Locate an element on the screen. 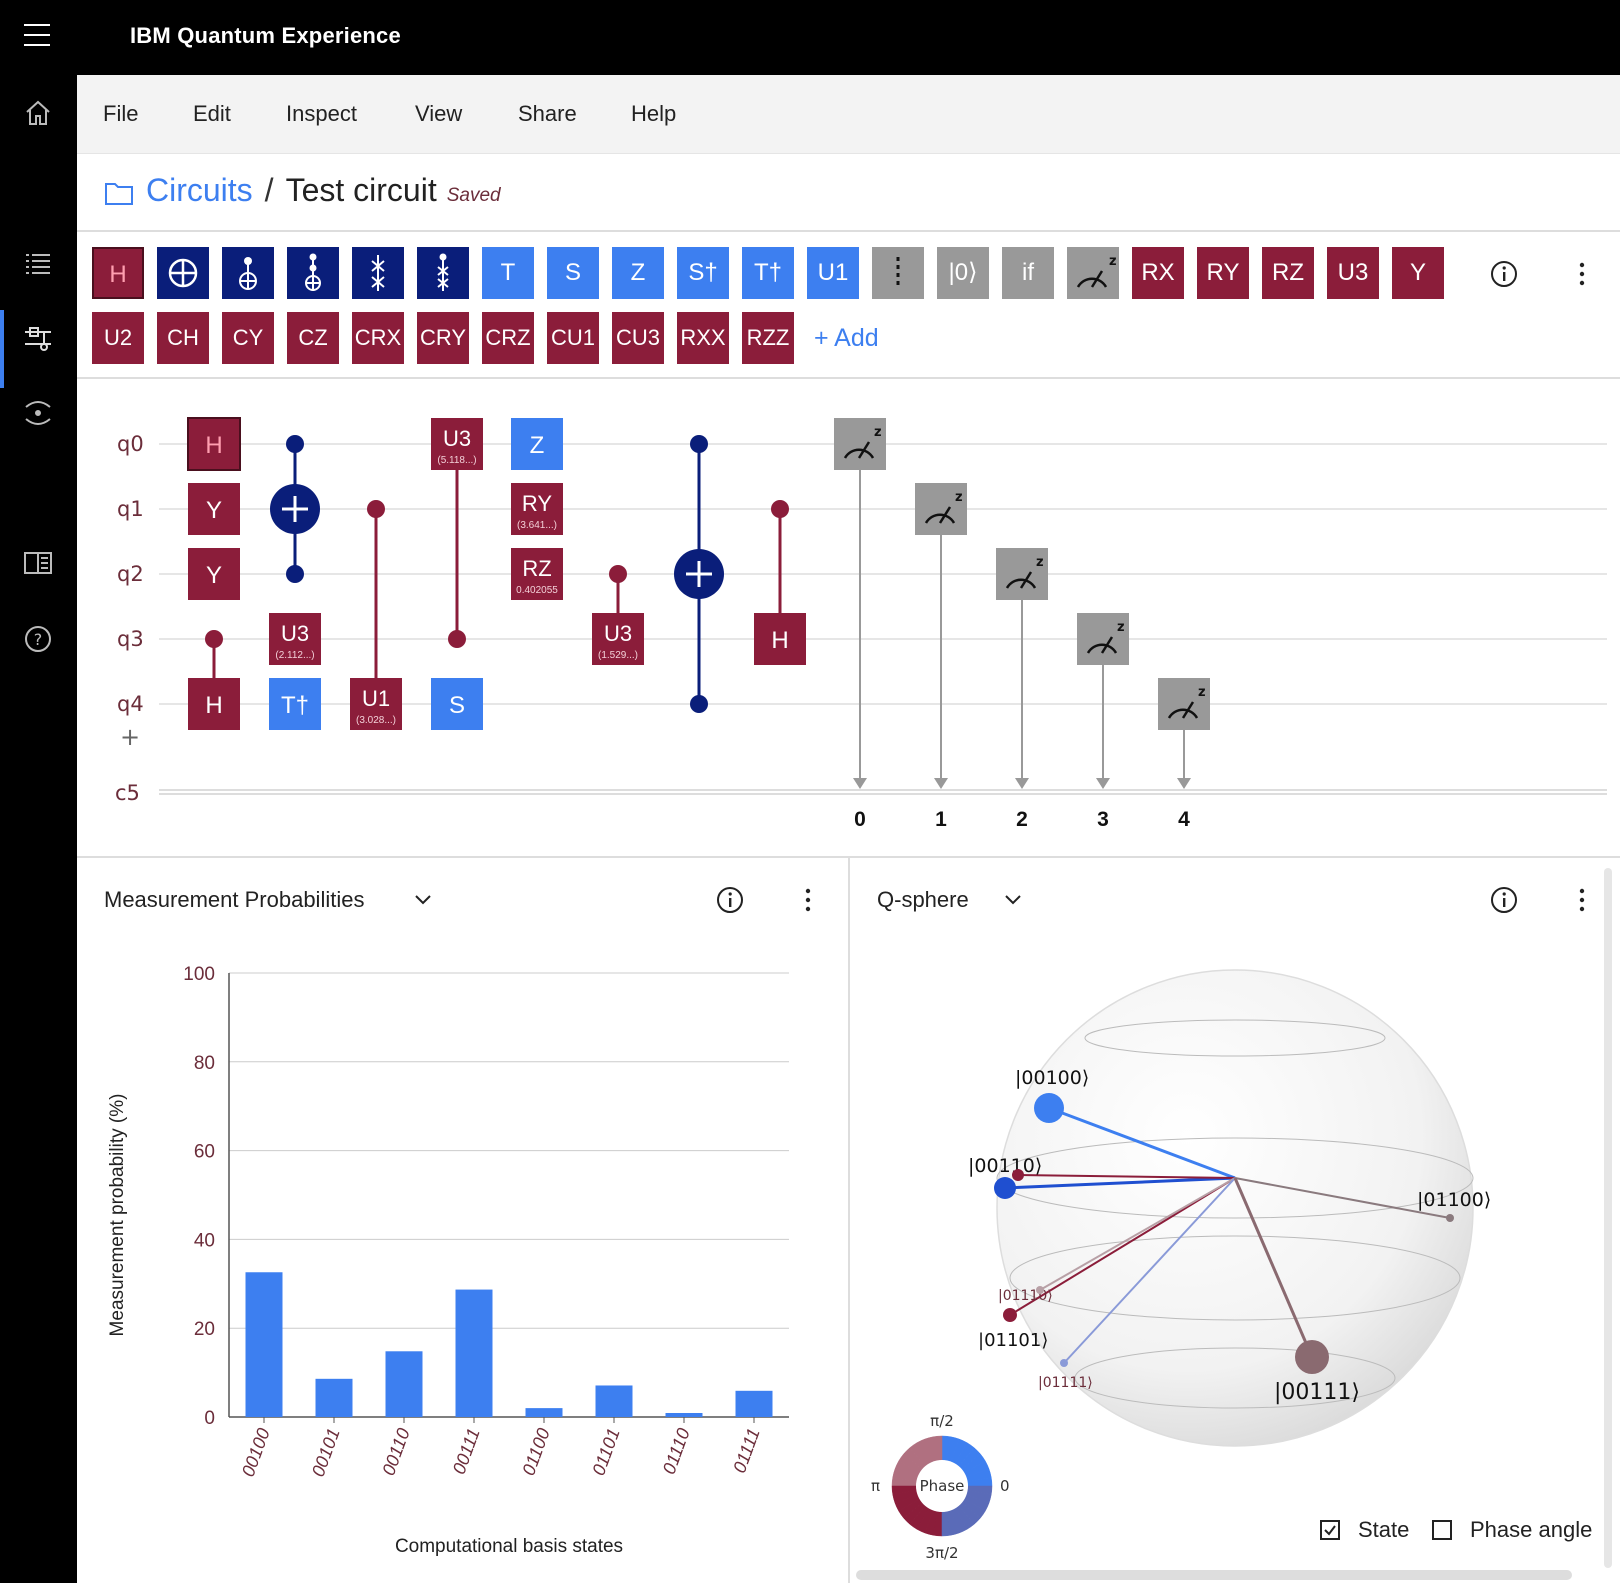  palette-gate-cu1: CU1 is located at coordinates (573, 338).